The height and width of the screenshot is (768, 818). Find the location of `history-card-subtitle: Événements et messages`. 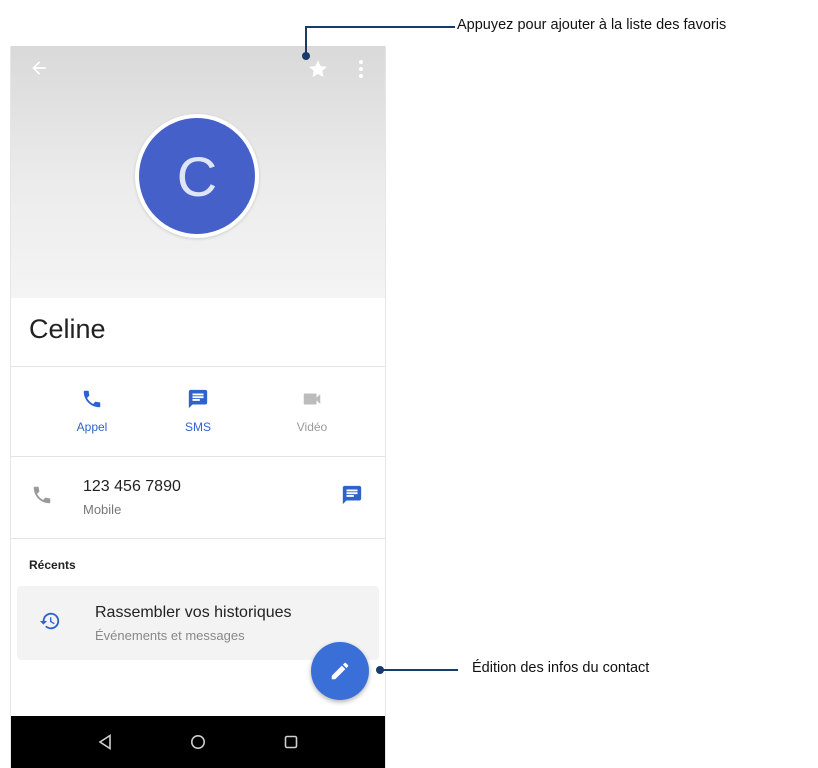

history-card-subtitle: Événements et messages is located at coordinates (170, 635).